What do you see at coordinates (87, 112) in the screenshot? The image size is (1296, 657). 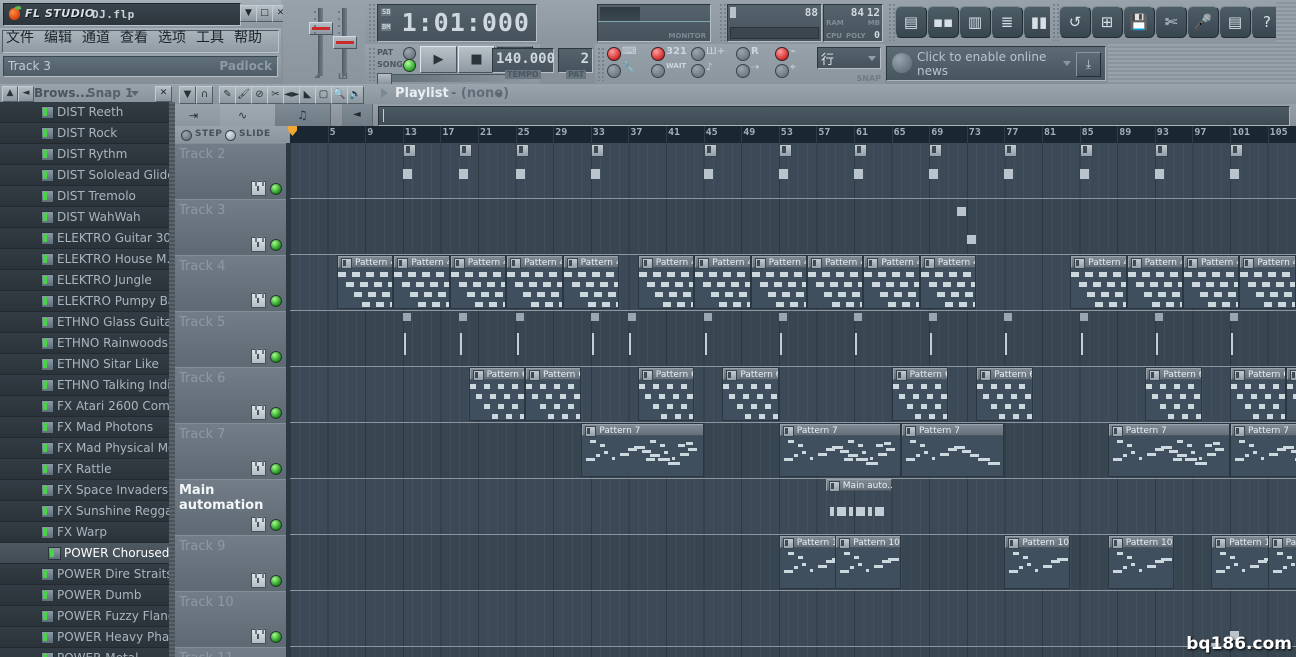 I see `browser-item: DIST Reeth` at bounding box center [87, 112].